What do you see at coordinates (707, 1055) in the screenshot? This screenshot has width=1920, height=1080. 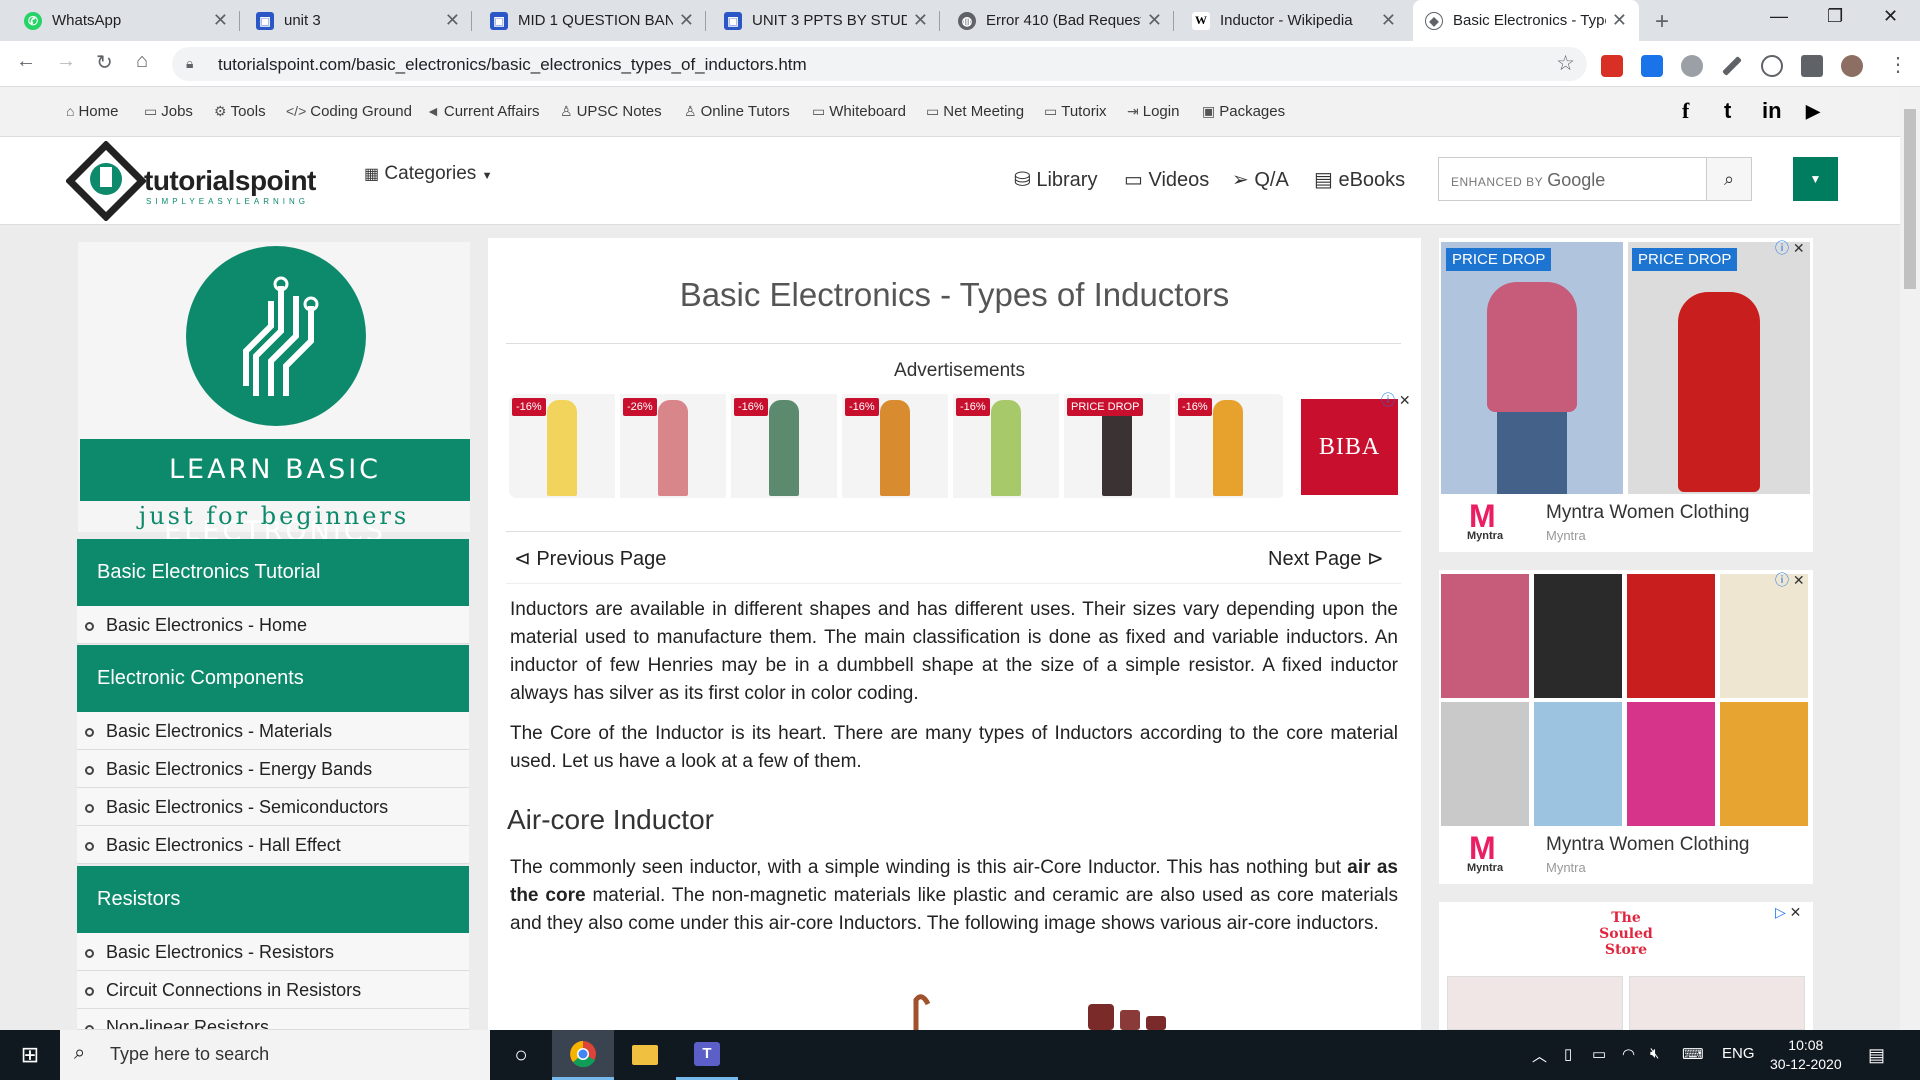 I see `teams-taskbar-icon: T` at bounding box center [707, 1055].